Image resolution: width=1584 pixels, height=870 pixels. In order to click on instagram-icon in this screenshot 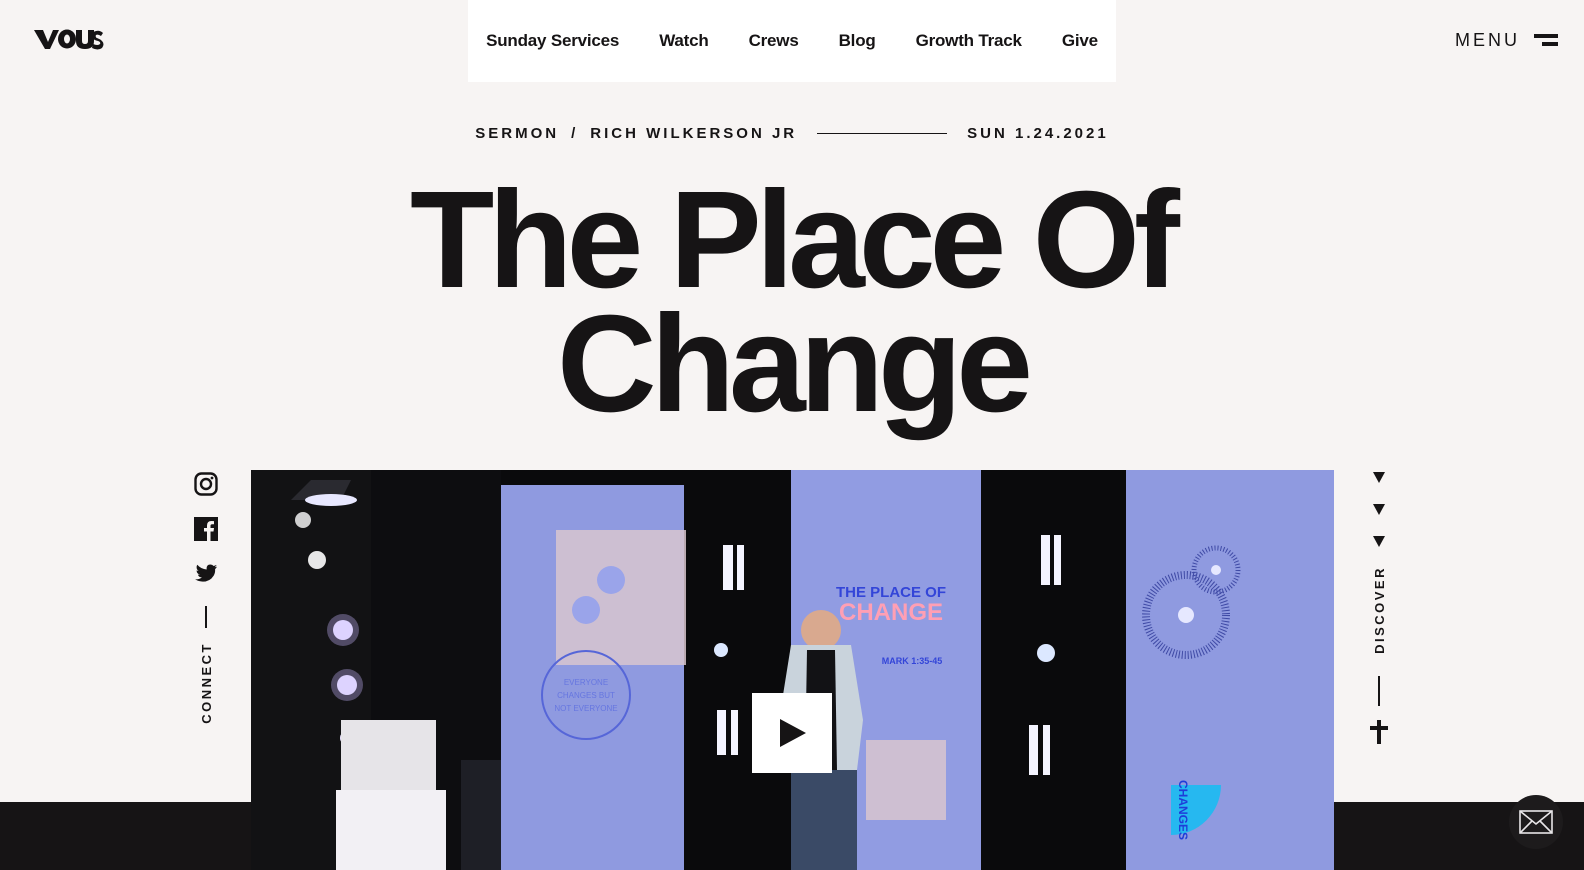, I will do `click(206, 484)`.